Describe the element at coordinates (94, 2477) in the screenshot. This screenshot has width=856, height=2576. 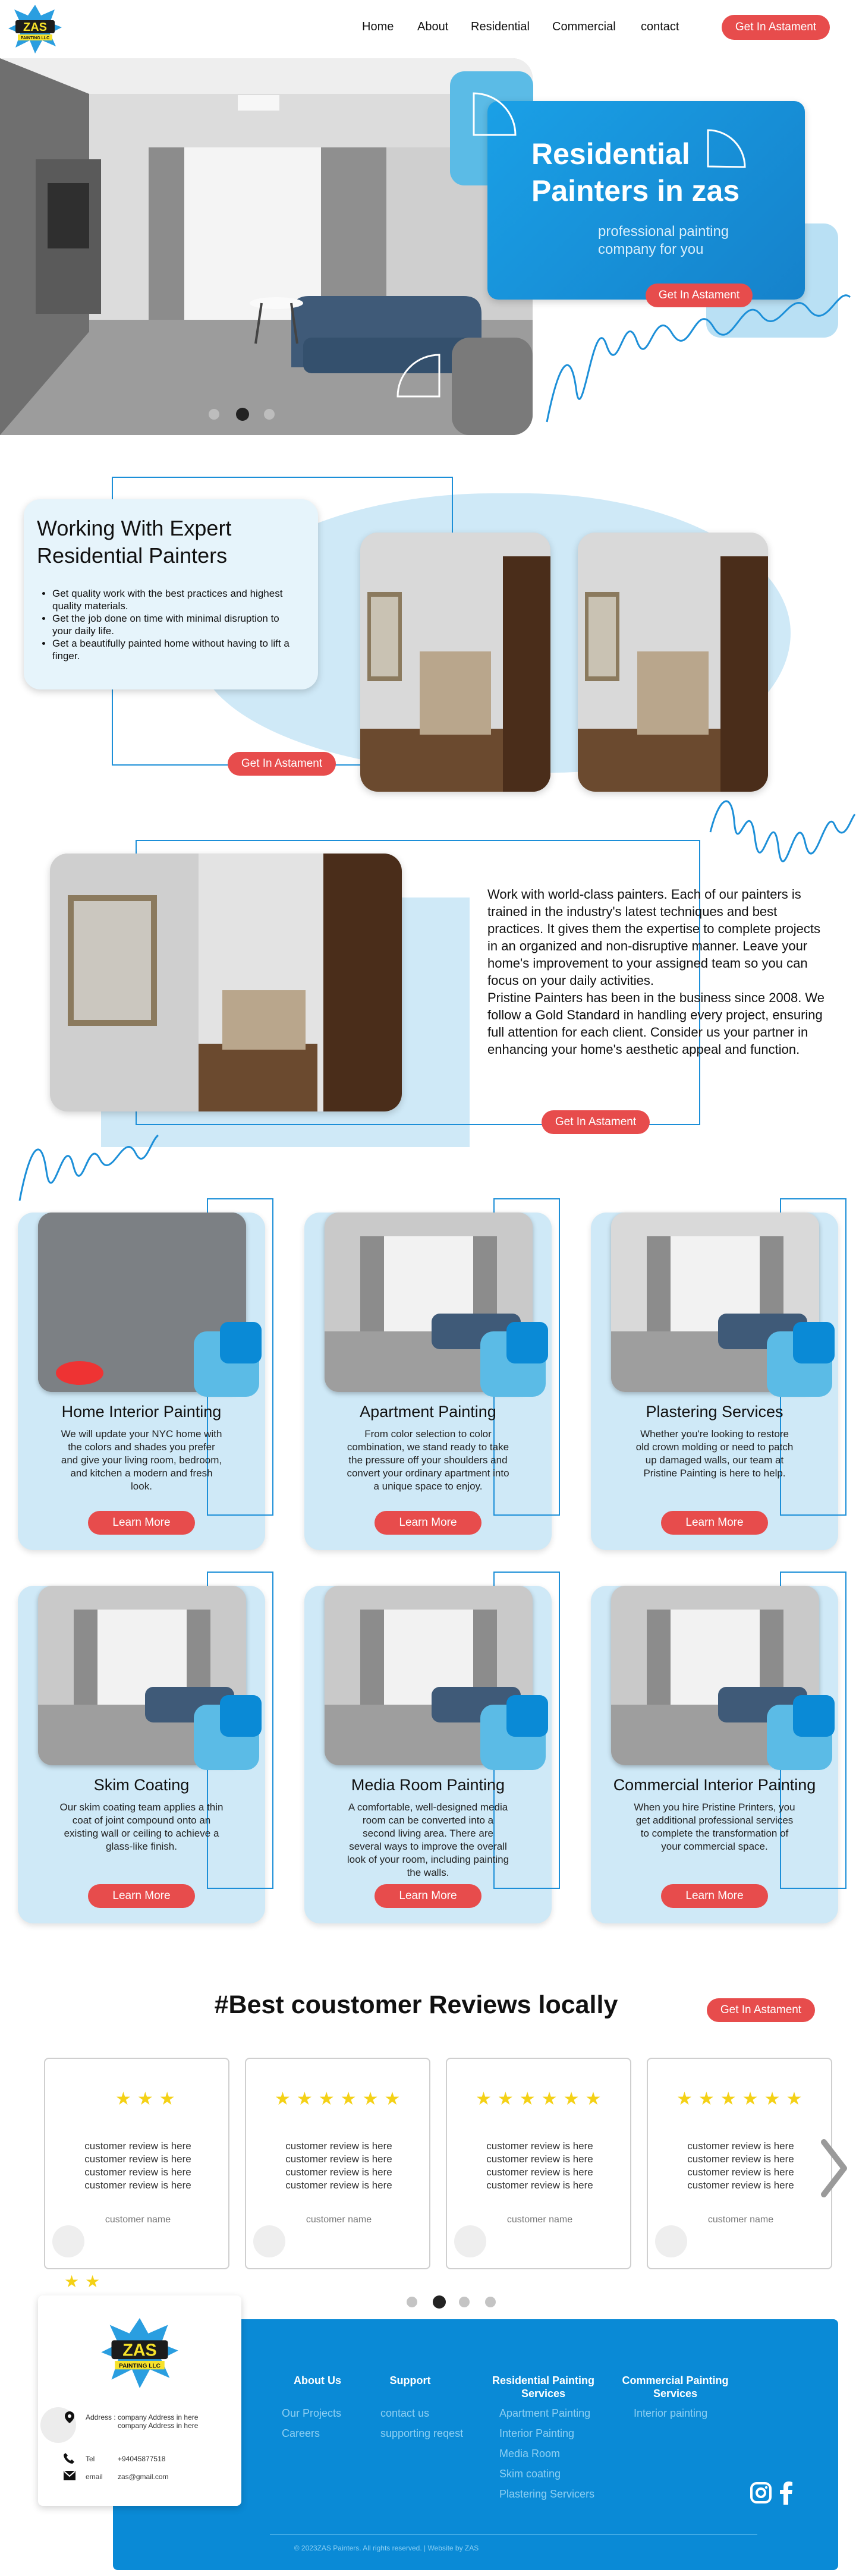
I see `email-label: email` at that location.